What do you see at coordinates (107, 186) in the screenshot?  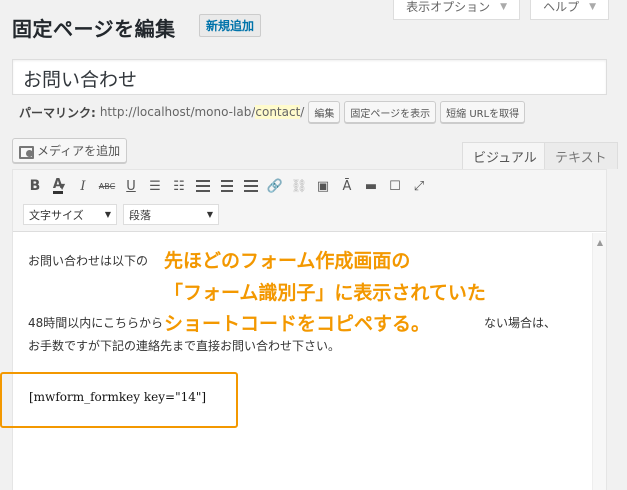 I see `strikethrough-icon: ABC` at bounding box center [107, 186].